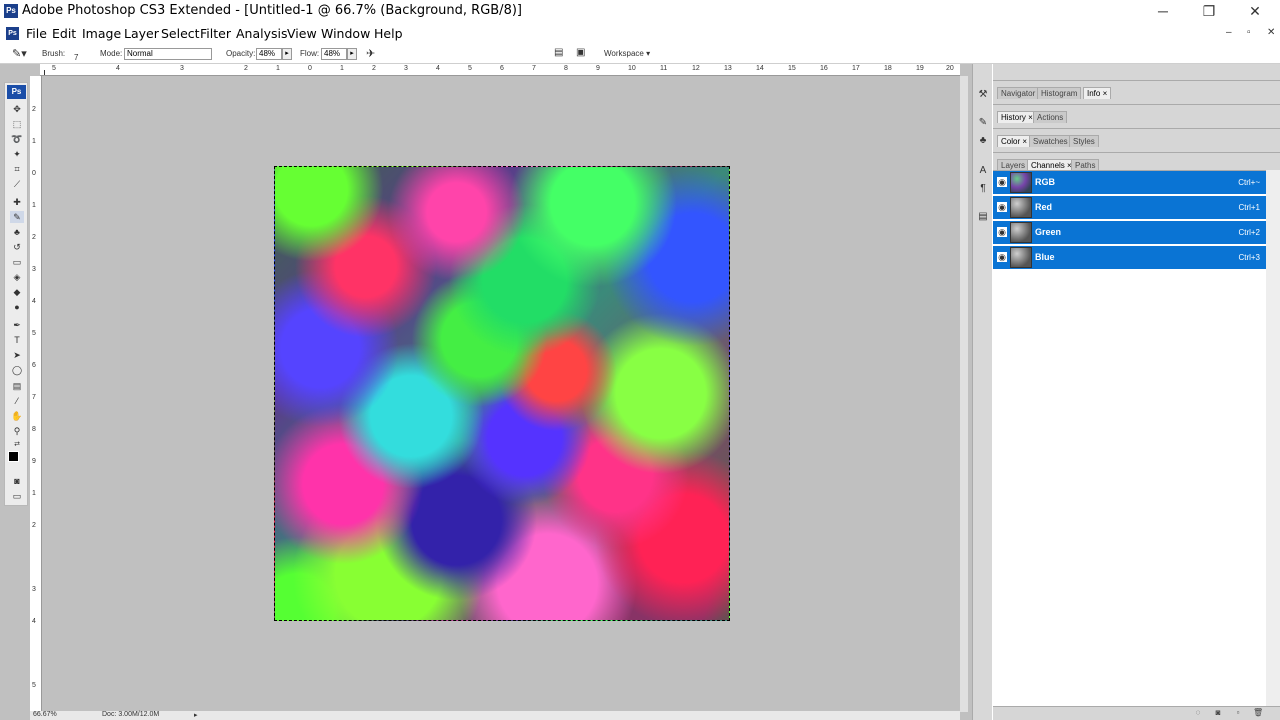  Describe the element at coordinates (17, 124) in the screenshot. I see `marquee-tool-icon: ⬚` at that location.